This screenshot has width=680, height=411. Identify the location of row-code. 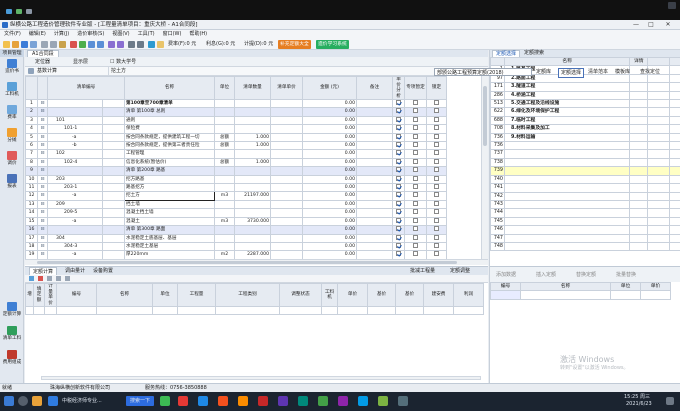
(75, 230).